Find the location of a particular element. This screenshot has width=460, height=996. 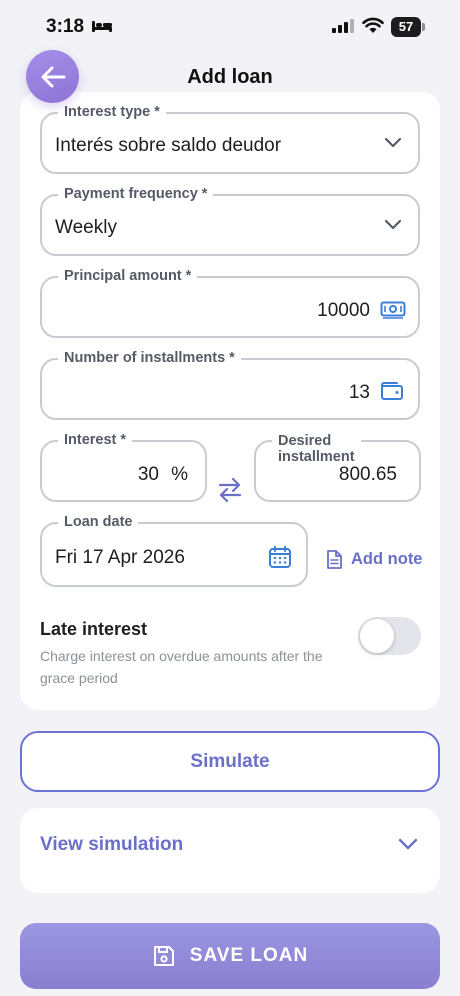

banknote-icon is located at coordinates (393, 310).